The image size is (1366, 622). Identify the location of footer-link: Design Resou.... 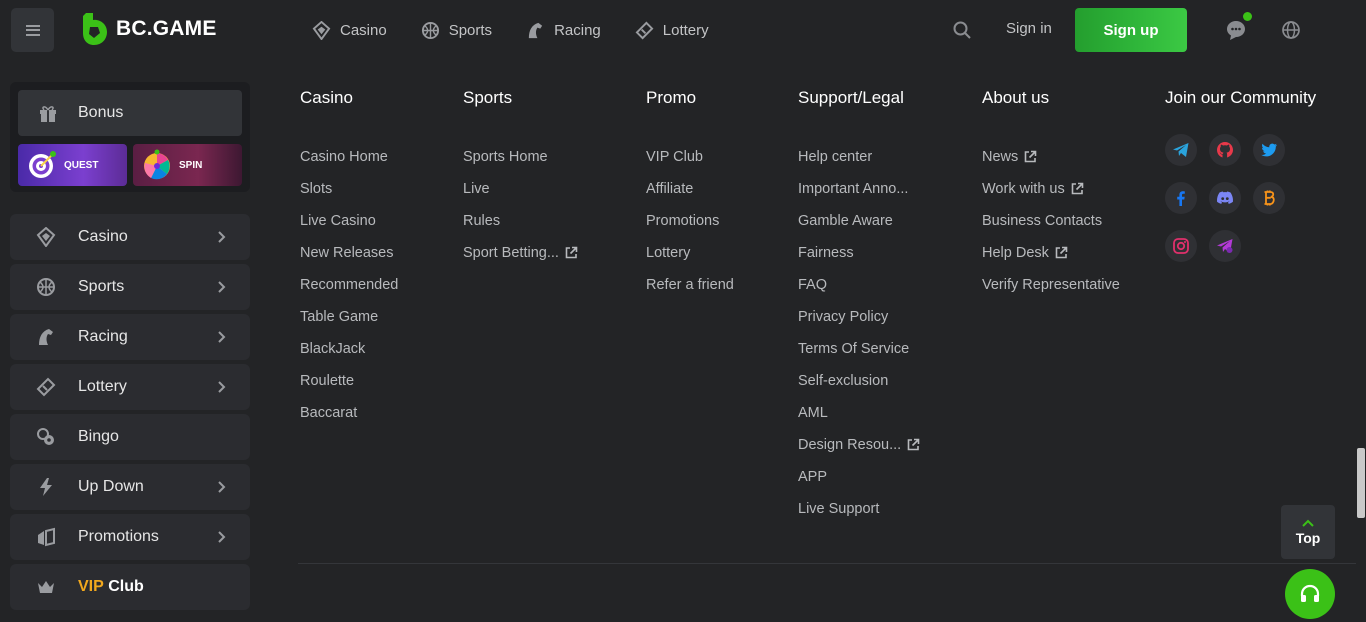
(859, 452).